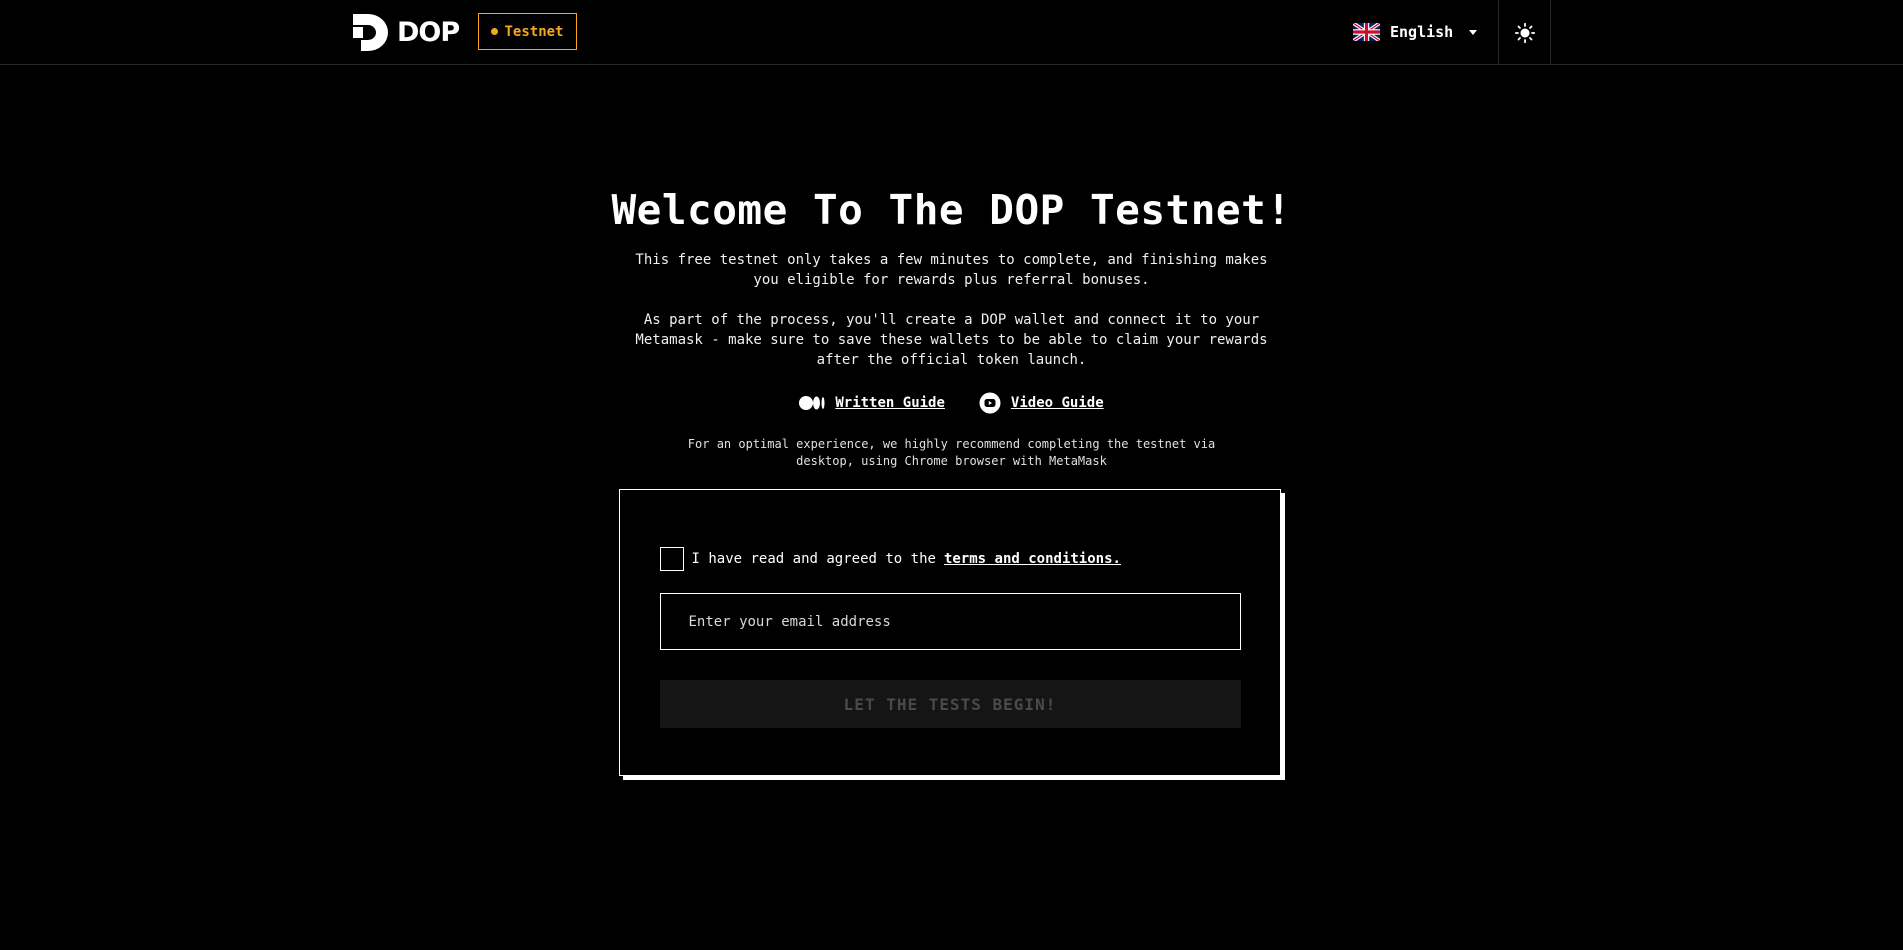  Describe the element at coordinates (950, 704) in the screenshot. I see `begin-tests-button: LET THE TESTS BEGIN!` at that location.